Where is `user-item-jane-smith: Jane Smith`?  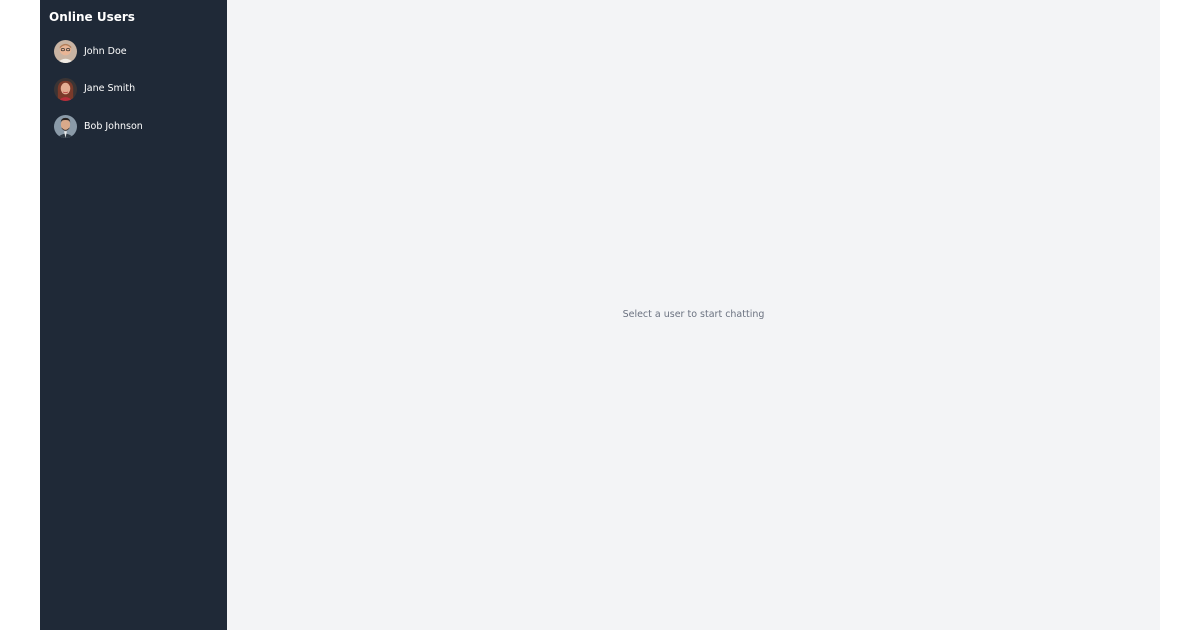
user-item-jane-smith: Jane Smith is located at coordinates (133, 89).